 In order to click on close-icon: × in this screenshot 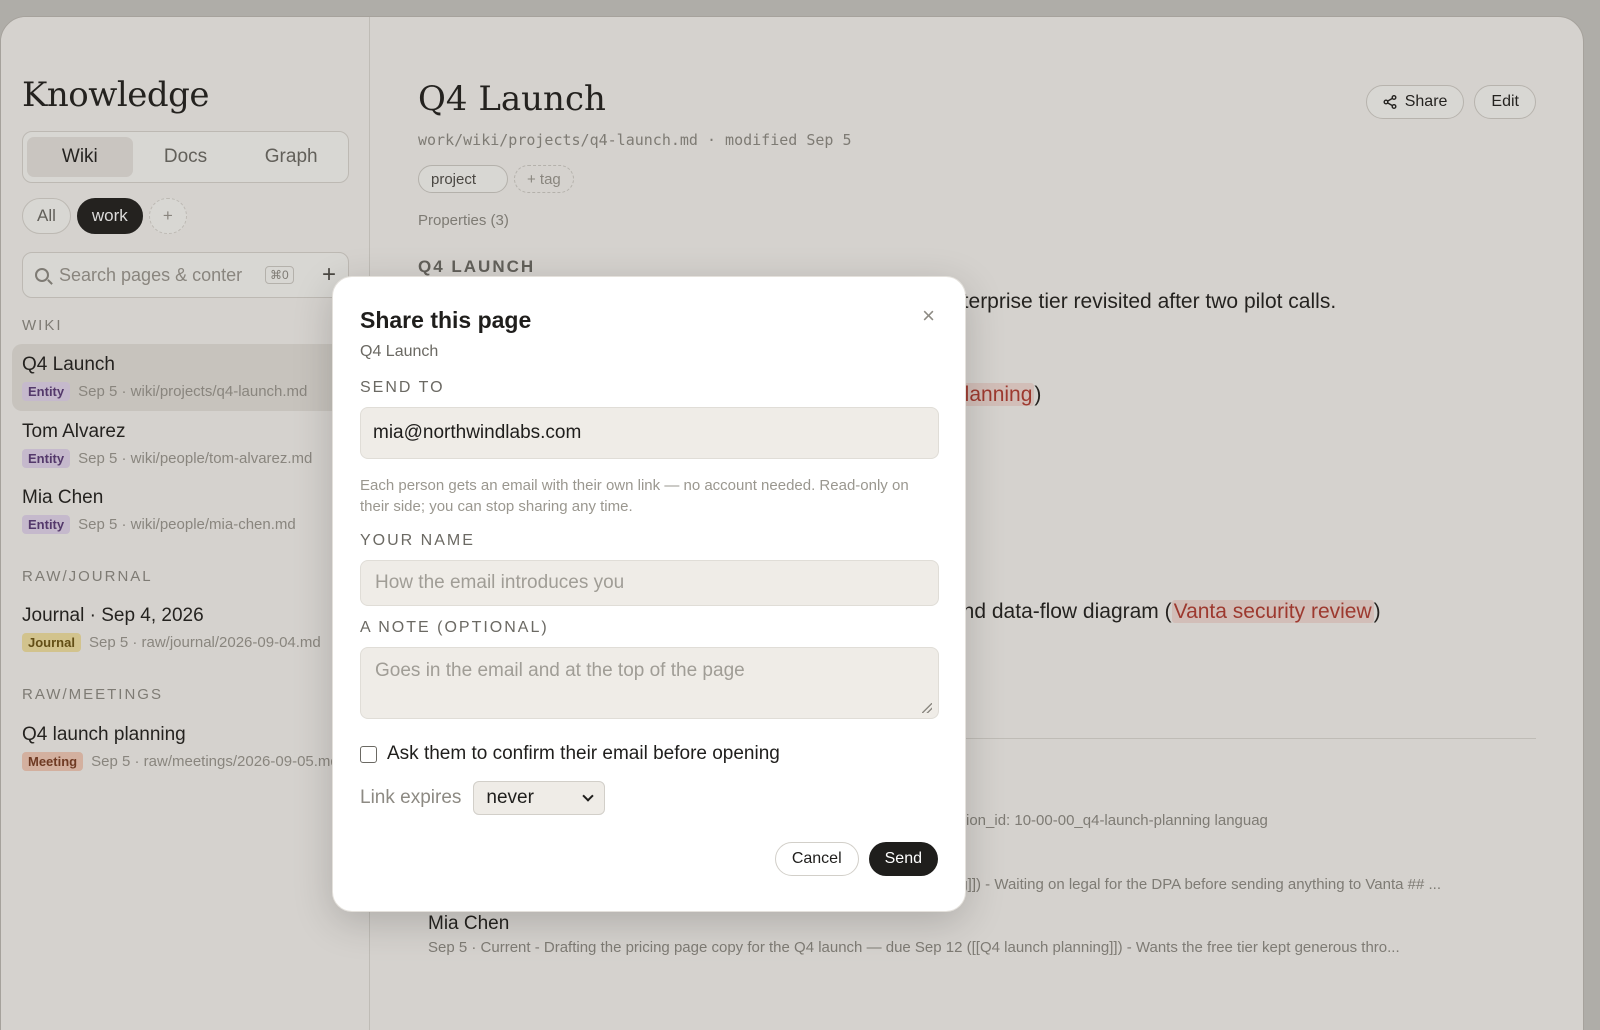, I will do `click(928, 316)`.